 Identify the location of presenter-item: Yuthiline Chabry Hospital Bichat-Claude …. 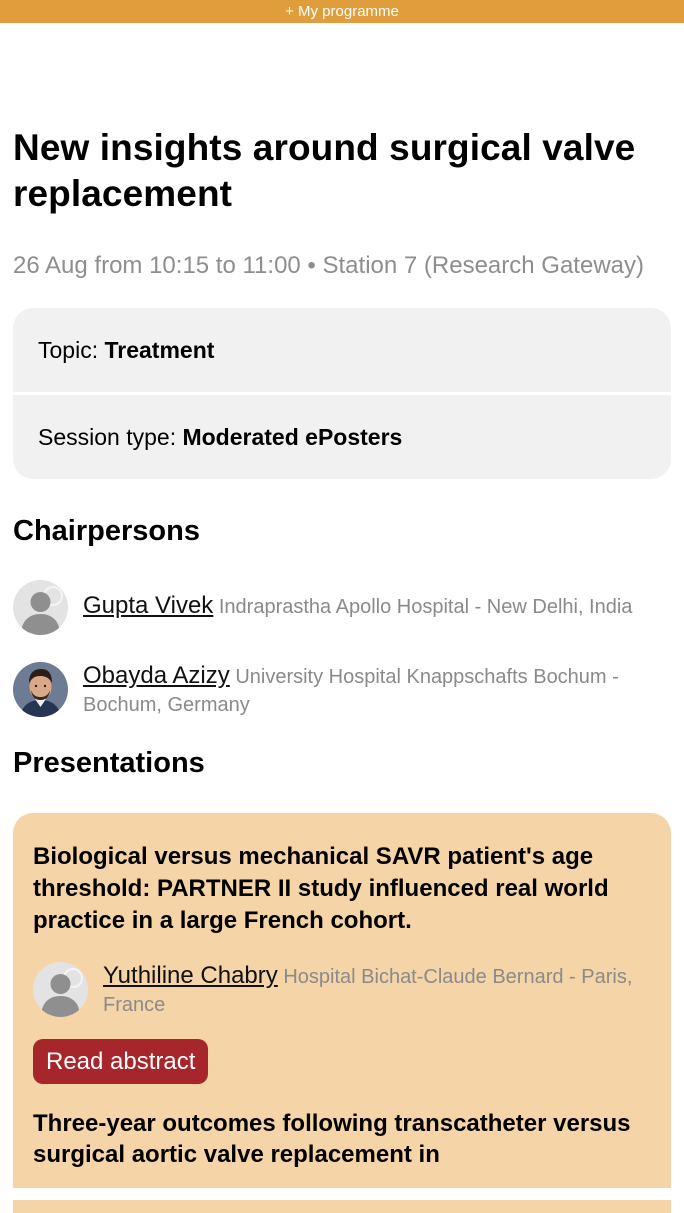
(342, 990).